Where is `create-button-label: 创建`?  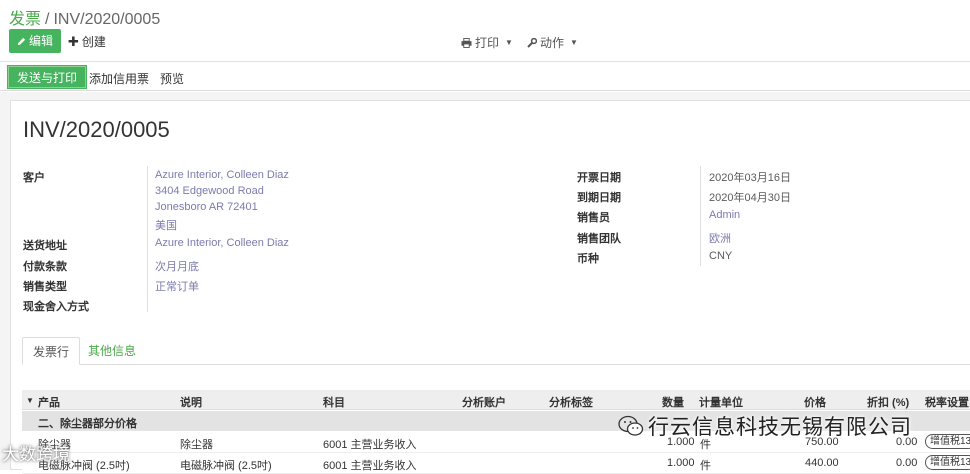 create-button-label: 创建 is located at coordinates (93, 42).